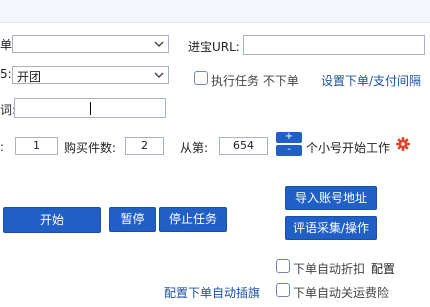 The height and width of the screenshot is (307, 430). What do you see at coordinates (90, 108) in the screenshot?
I see `text-caret` at bounding box center [90, 108].